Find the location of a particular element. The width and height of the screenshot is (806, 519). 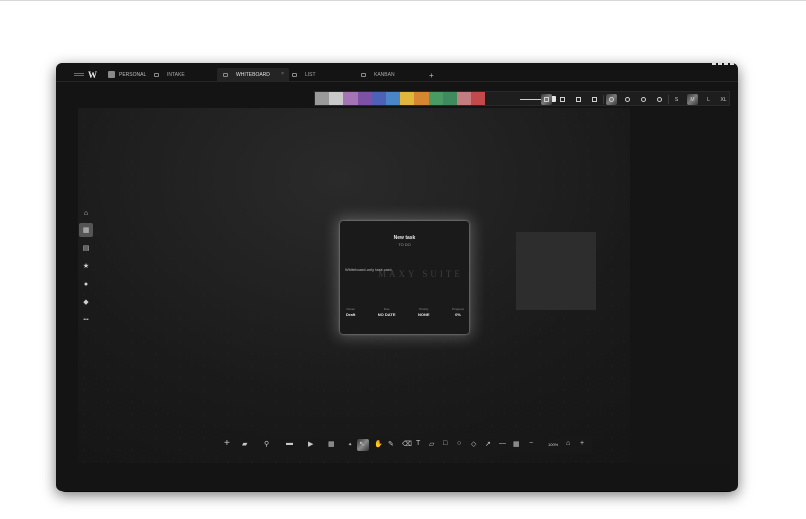

stroke-dashed-button is located at coordinates (627, 99).